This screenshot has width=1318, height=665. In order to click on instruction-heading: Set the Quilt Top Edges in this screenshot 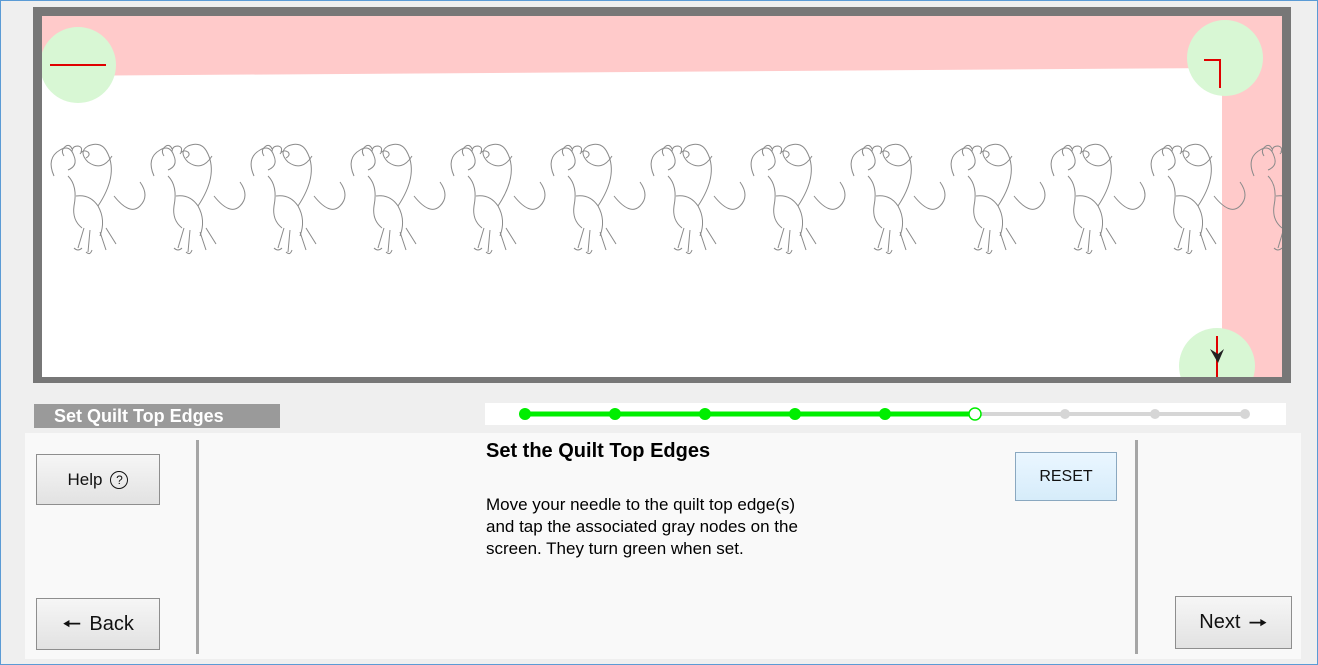, I will do `click(598, 451)`.